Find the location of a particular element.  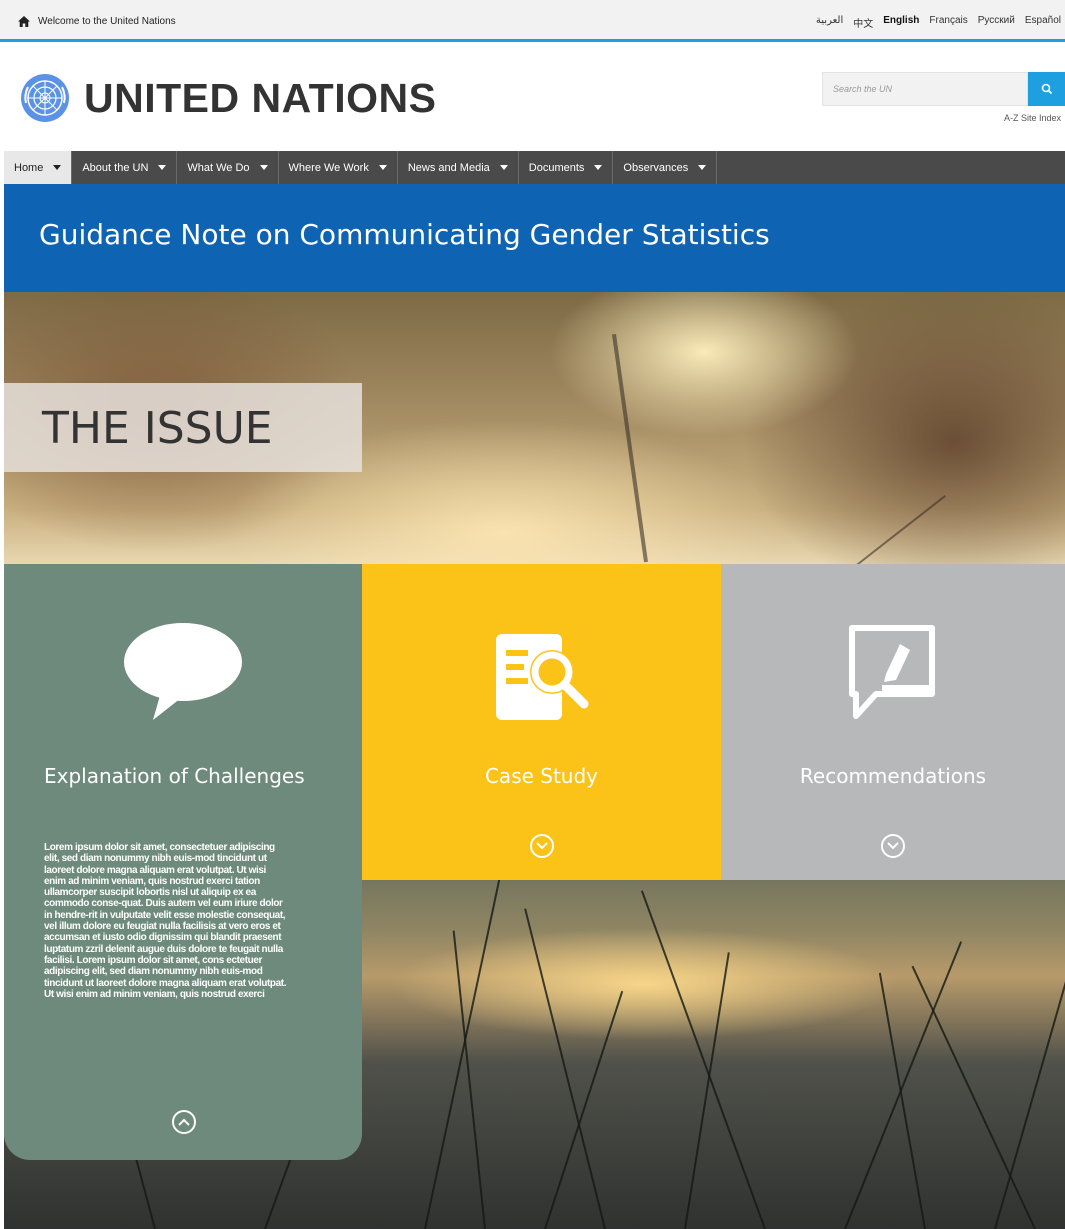

nav-about-the-un: About the UN is located at coordinates (125, 167).